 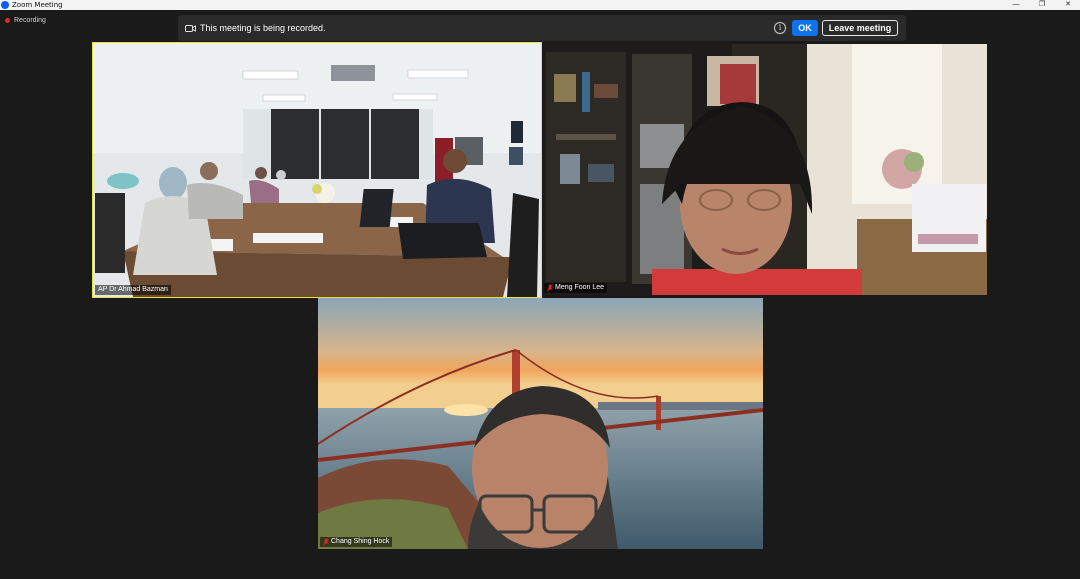 I want to click on leave-meeting-button: Leave meeting, so click(x=860, y=28).